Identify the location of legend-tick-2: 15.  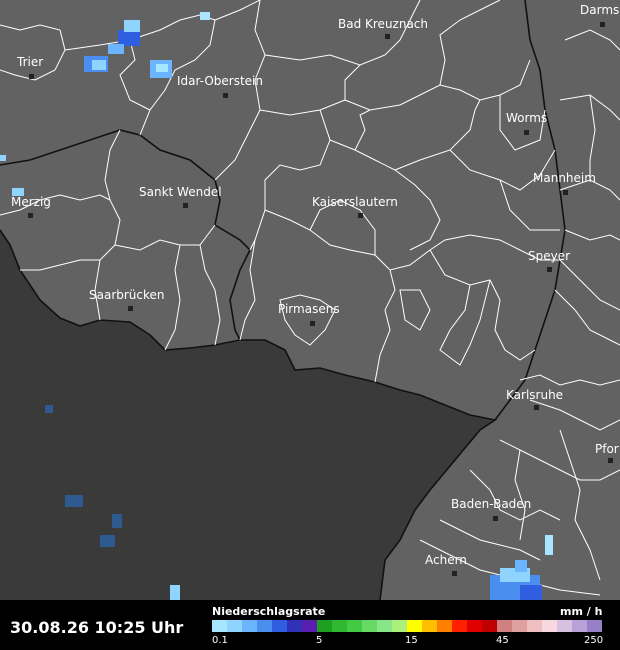
(411, 640).